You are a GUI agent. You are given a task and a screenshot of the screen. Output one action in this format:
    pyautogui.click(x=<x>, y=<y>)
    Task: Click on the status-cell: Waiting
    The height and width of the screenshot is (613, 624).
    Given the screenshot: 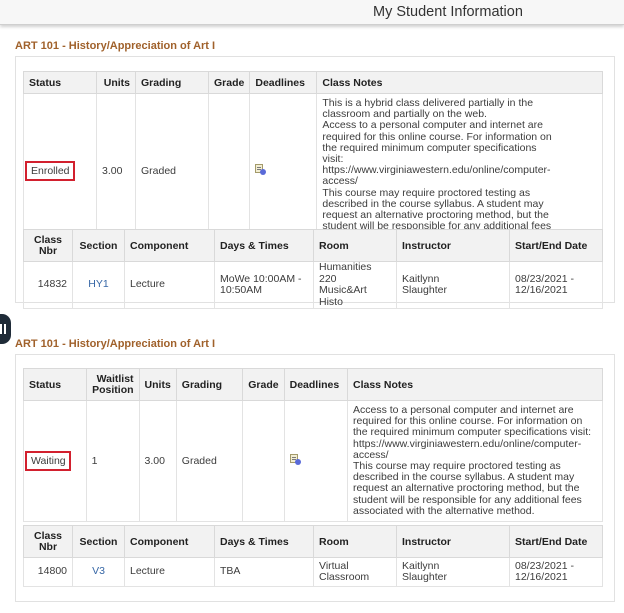 What is the action you would take?
    pyautogui.click(x=55, y=461)
    